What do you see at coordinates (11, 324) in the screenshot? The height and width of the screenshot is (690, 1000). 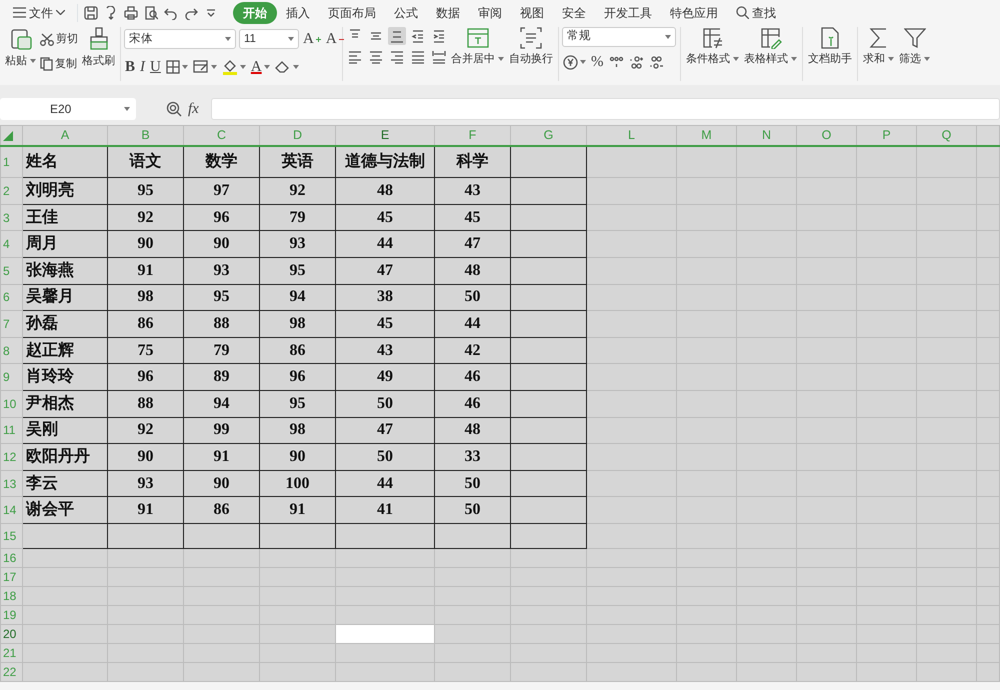 I see `row-header: 7` at bounding box center [11, 324].